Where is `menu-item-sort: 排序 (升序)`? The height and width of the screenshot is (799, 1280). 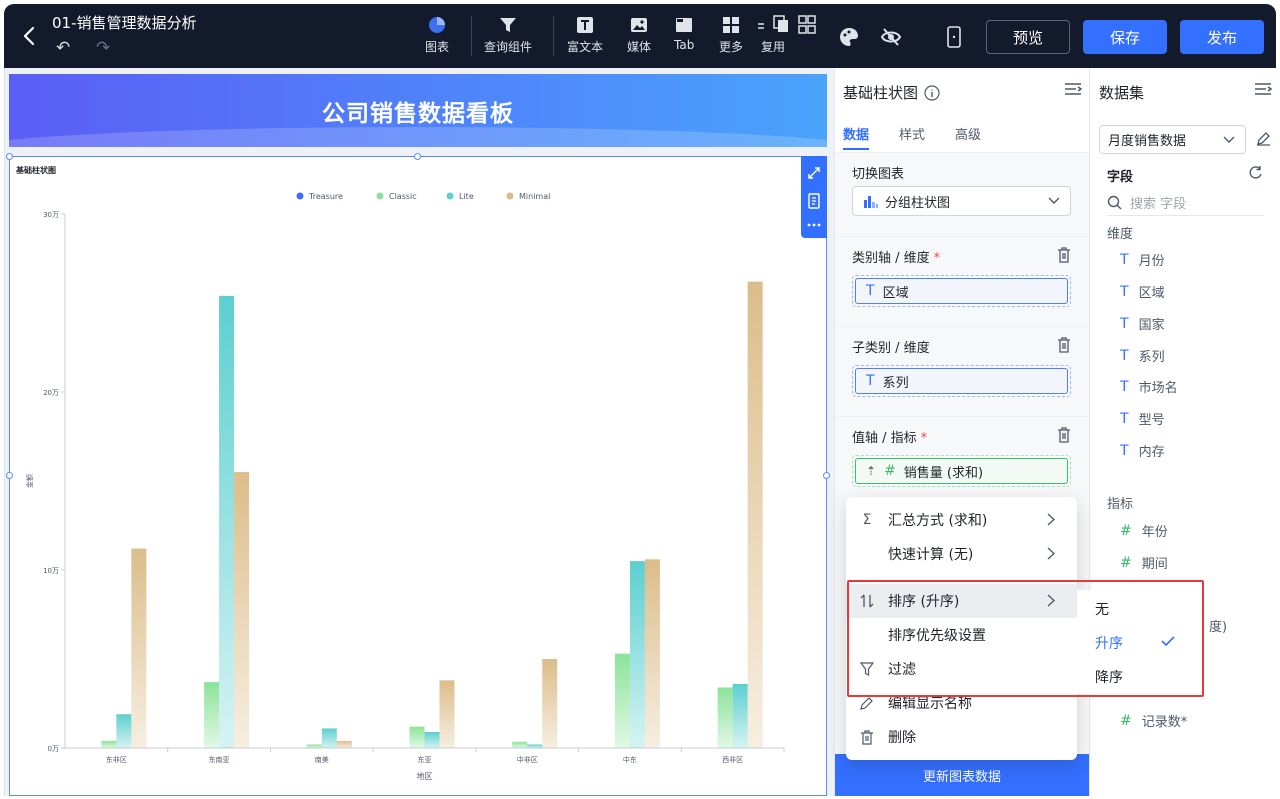 menu-item-sort: 排序 (升序) is located at coordinates (961, 601).